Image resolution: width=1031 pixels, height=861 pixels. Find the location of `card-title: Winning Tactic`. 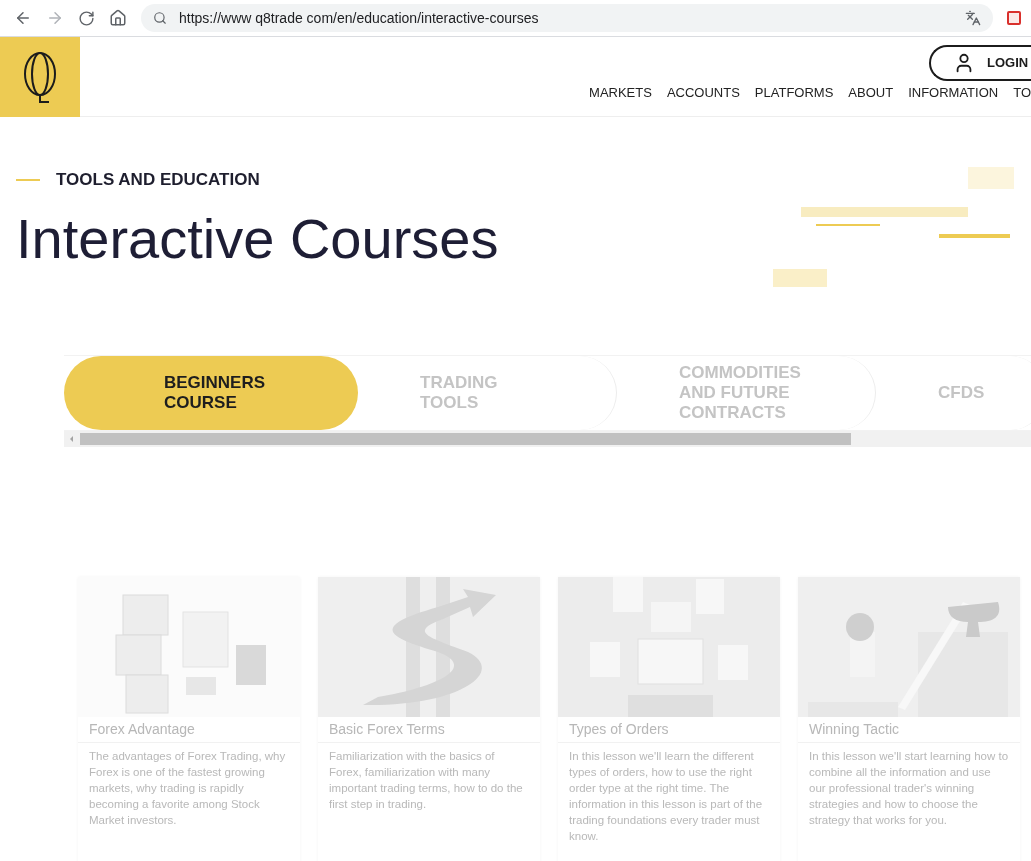

card-title: Winning Tactic is located at coordinates (909, 730).